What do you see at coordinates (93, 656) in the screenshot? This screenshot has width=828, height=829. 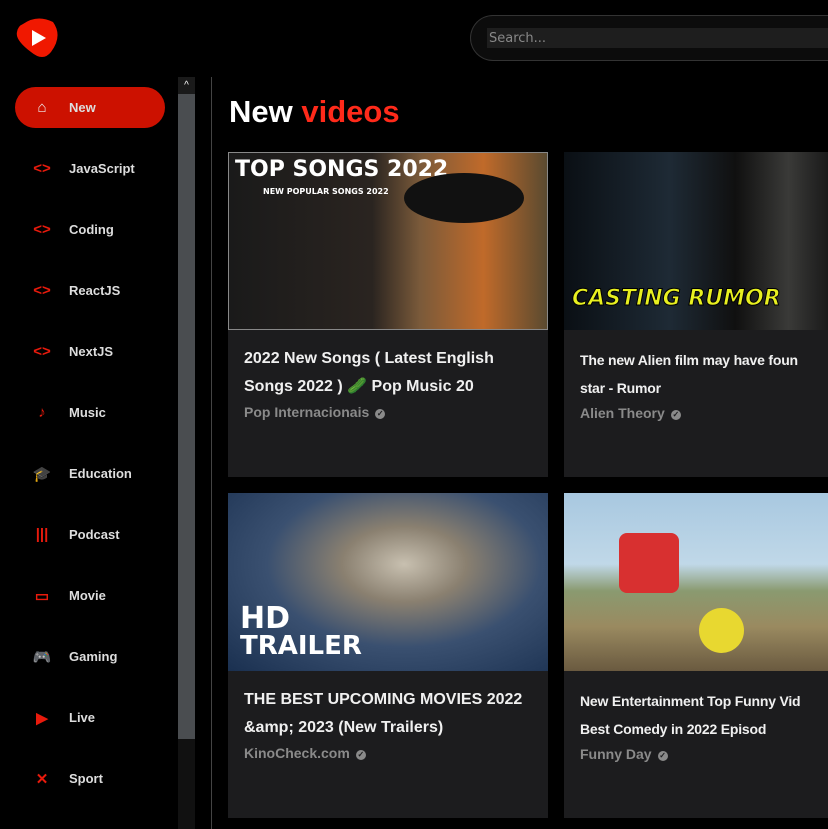 I see `sidebar-item-label: Gaming` at bounding box center [93, 656].